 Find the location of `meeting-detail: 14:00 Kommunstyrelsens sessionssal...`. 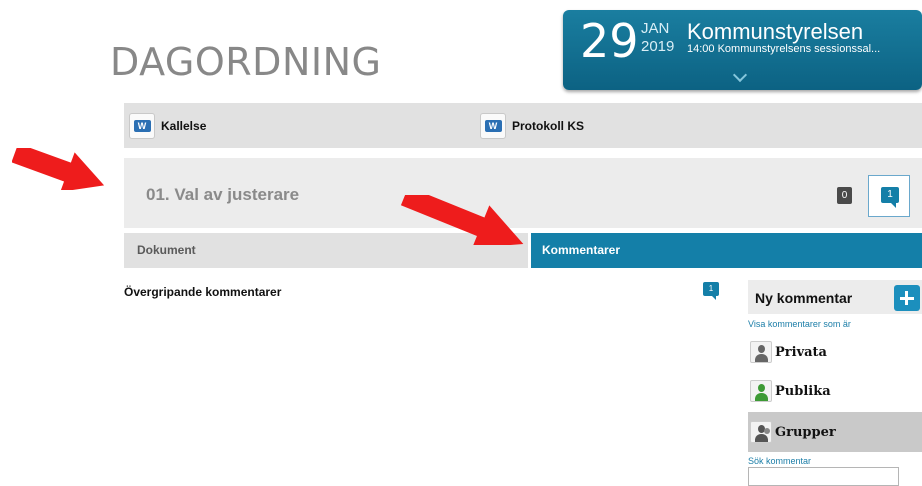

meeting-detail: 14:00 Kommunstyrelsens sessionssal... is located at coordinates (784, 49).